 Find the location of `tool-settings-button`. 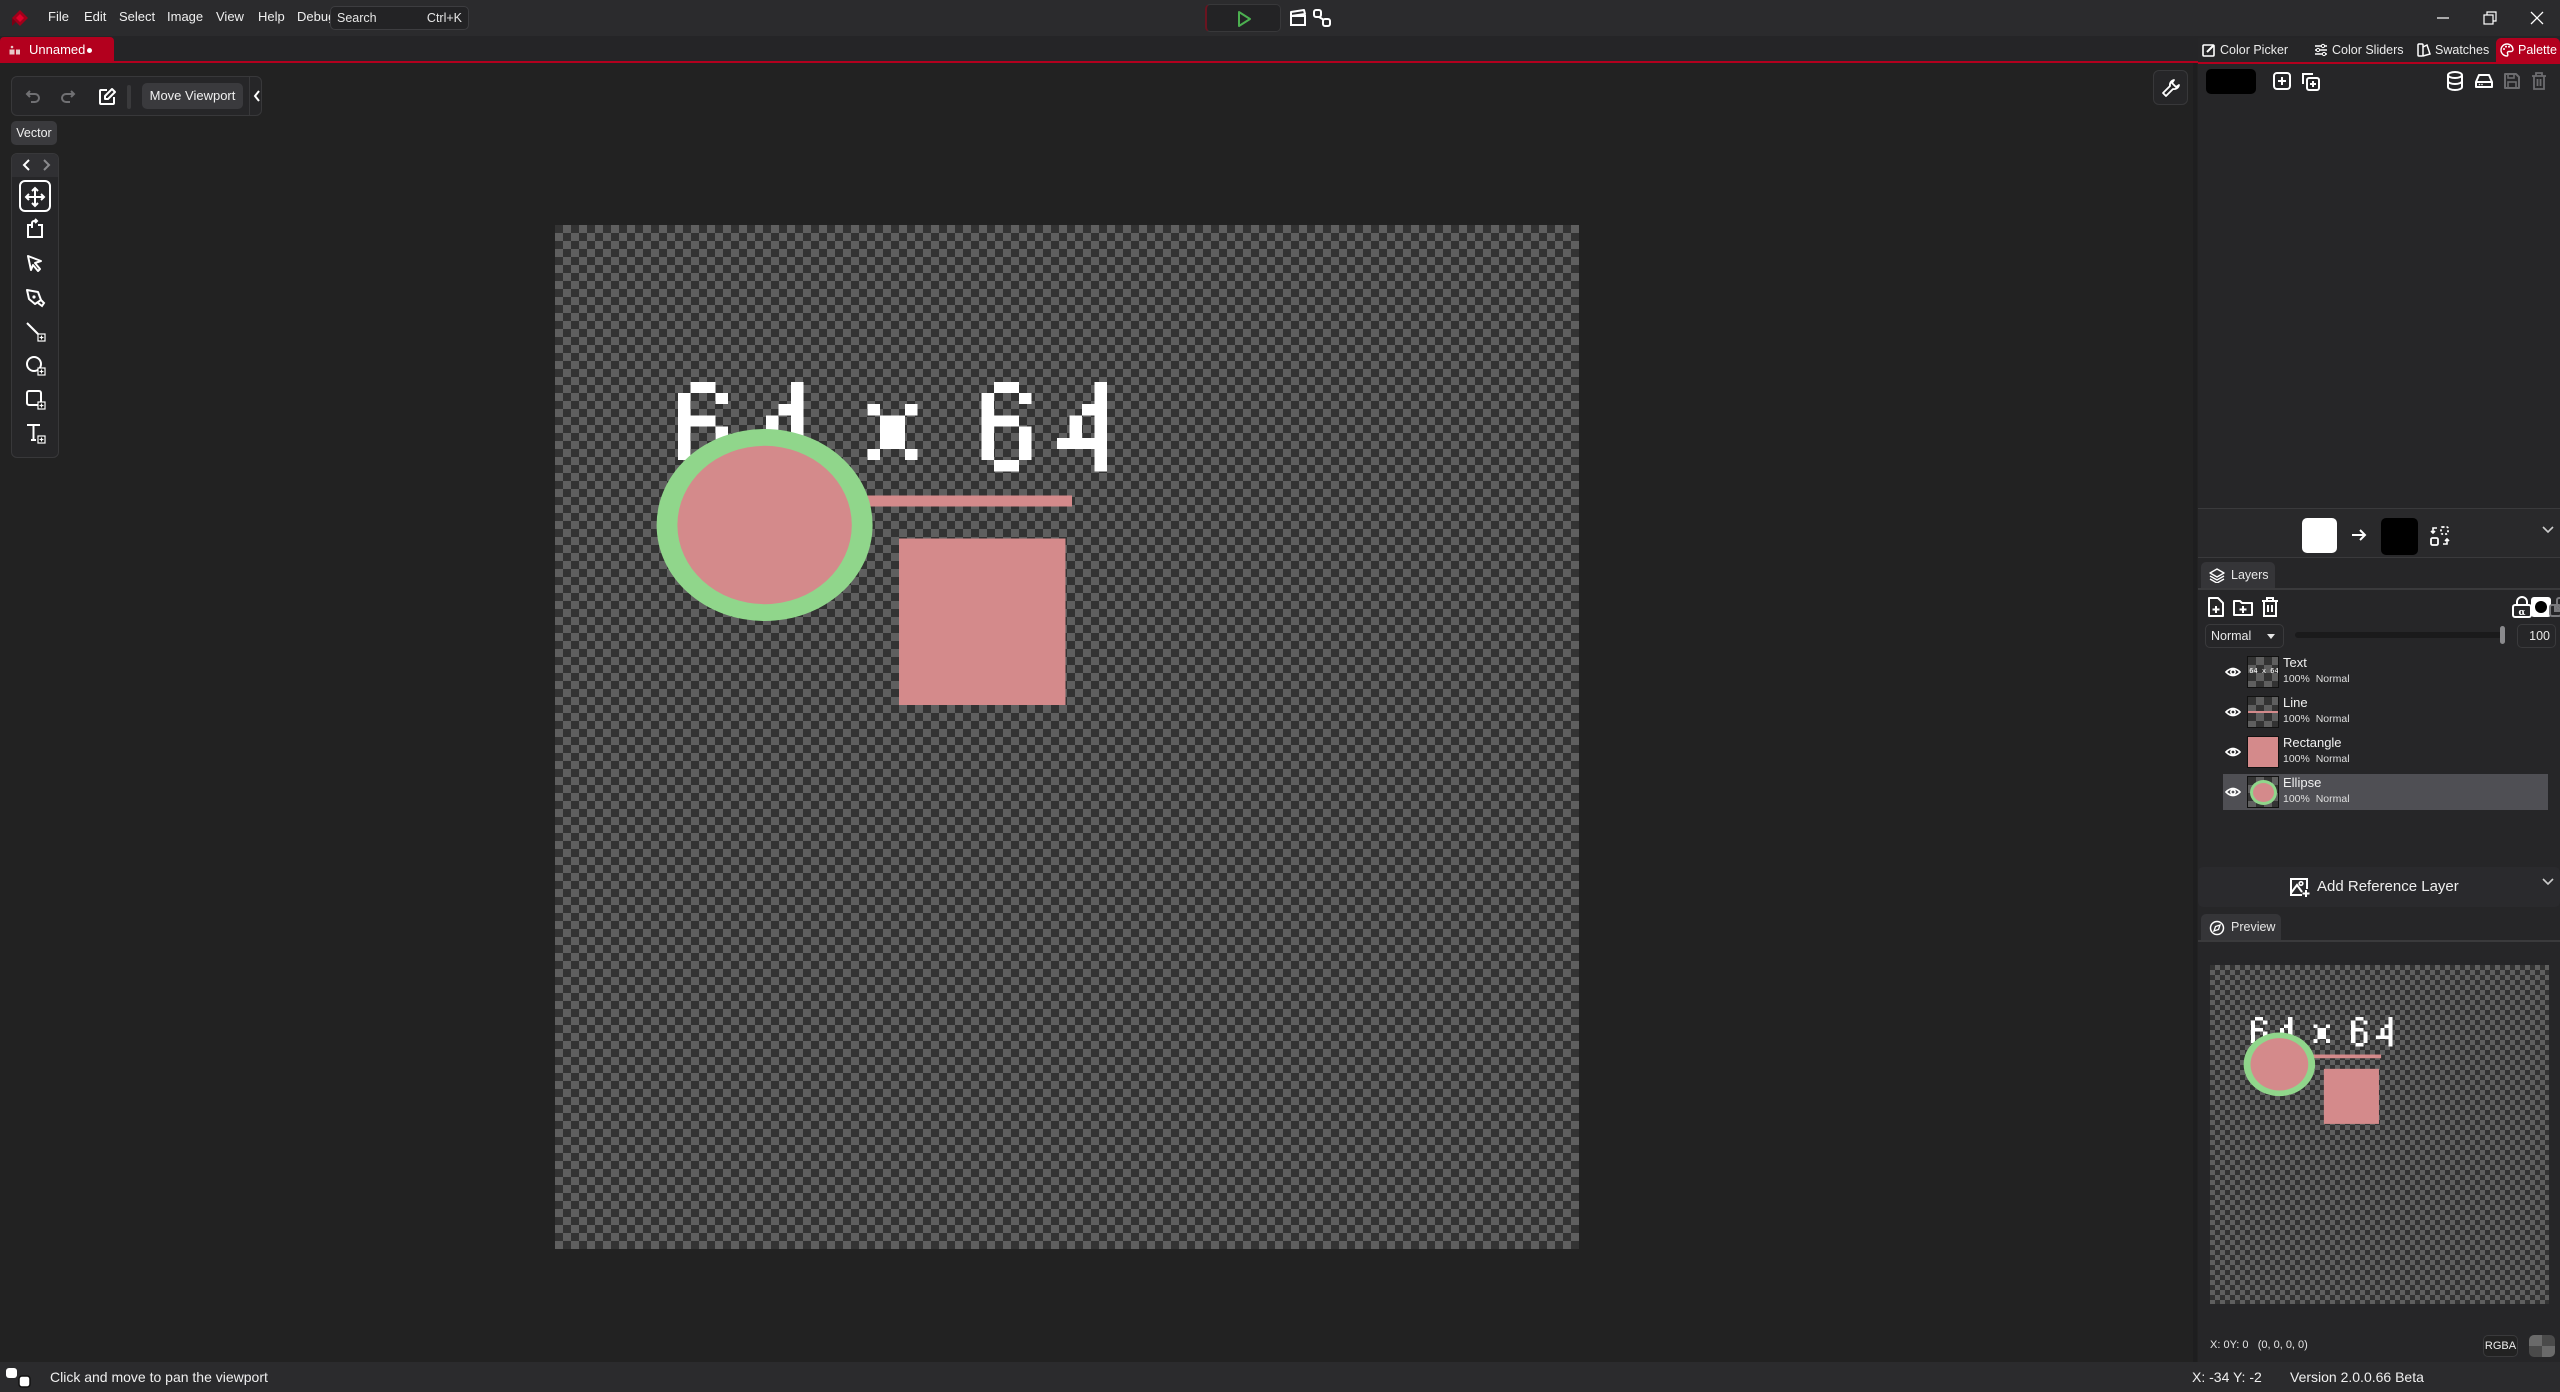

tool-settings-button is located at coordinates (2170, 87).